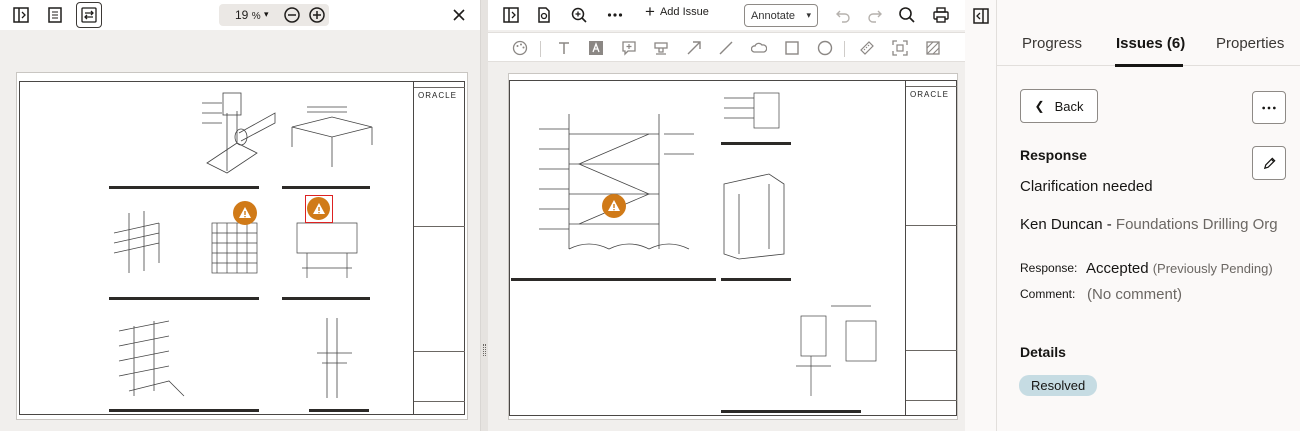 The height and width of the screenshot is (431, 1300). What do you see at coordinates (808, 15) in the screenshot?
I see `chevron-down-icon: ▾` at bounding box center [808, 15].